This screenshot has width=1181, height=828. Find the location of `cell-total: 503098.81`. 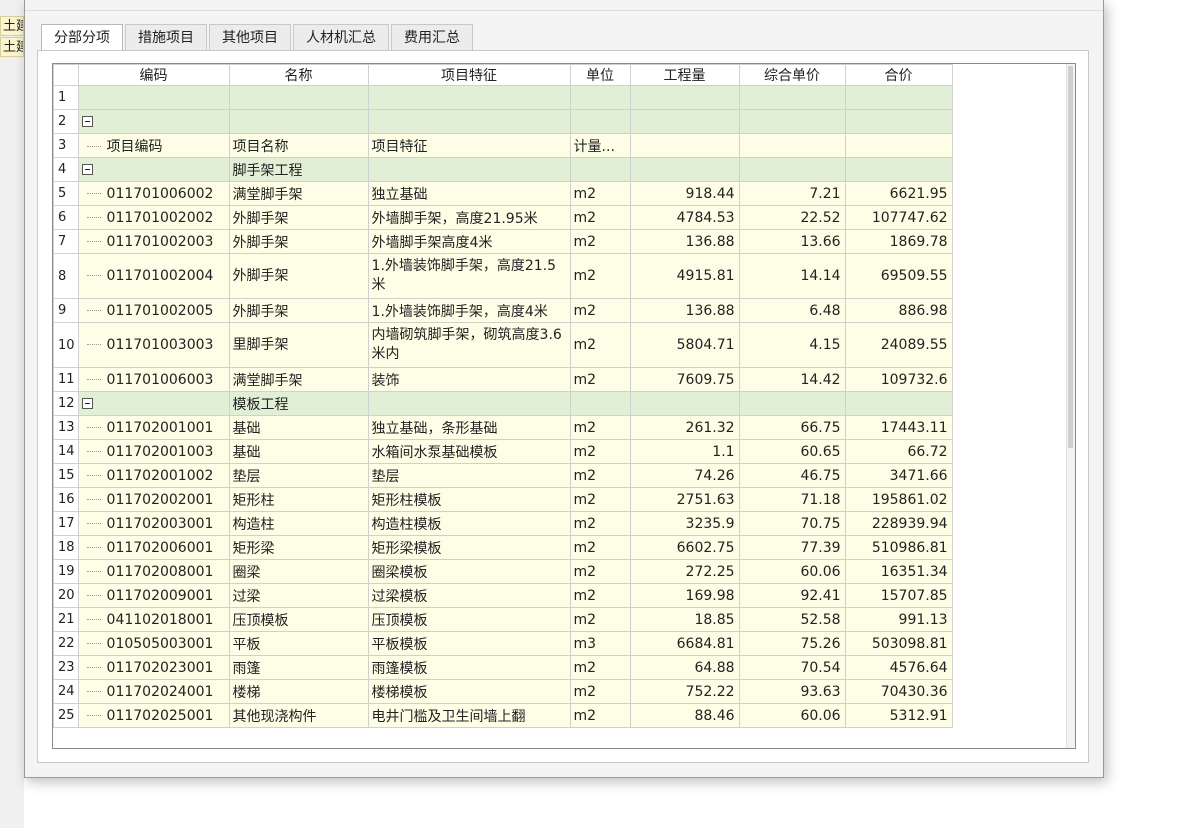

cell-total: 503098.81 is located at coordinates (898, 643).